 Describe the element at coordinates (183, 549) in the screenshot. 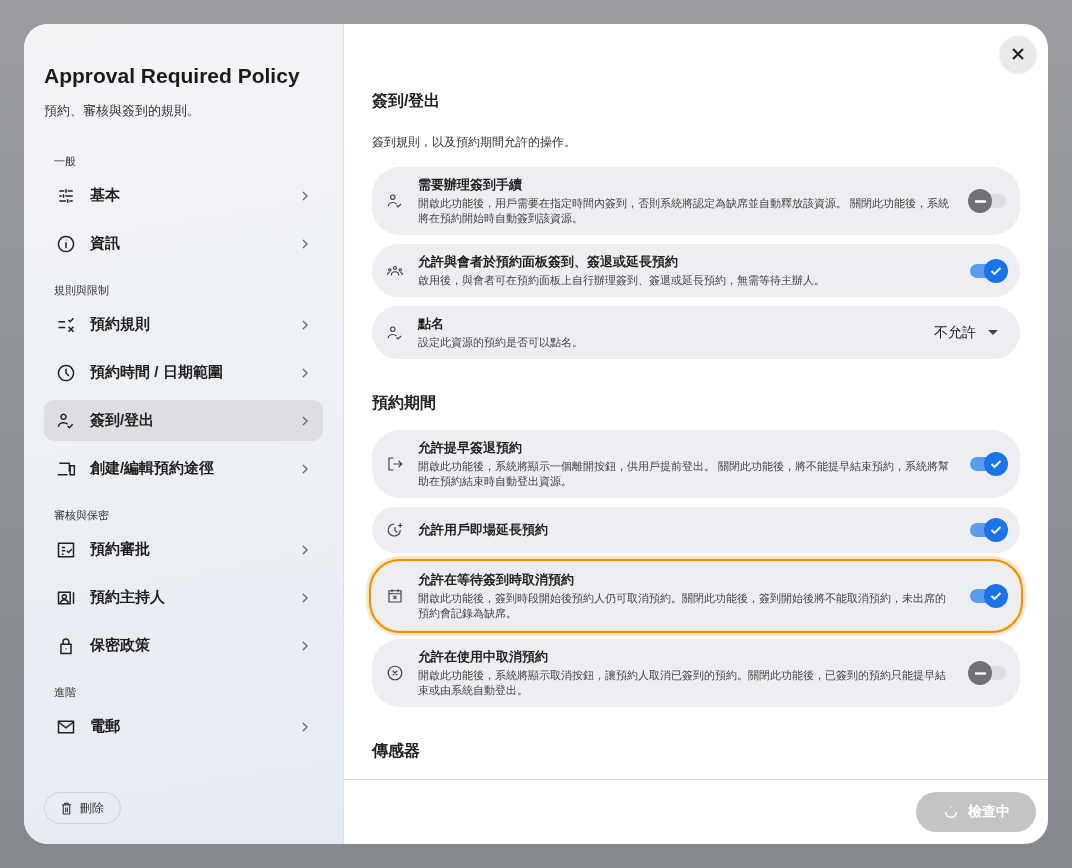

I see `sidebar-item: 預約審批` at that location.